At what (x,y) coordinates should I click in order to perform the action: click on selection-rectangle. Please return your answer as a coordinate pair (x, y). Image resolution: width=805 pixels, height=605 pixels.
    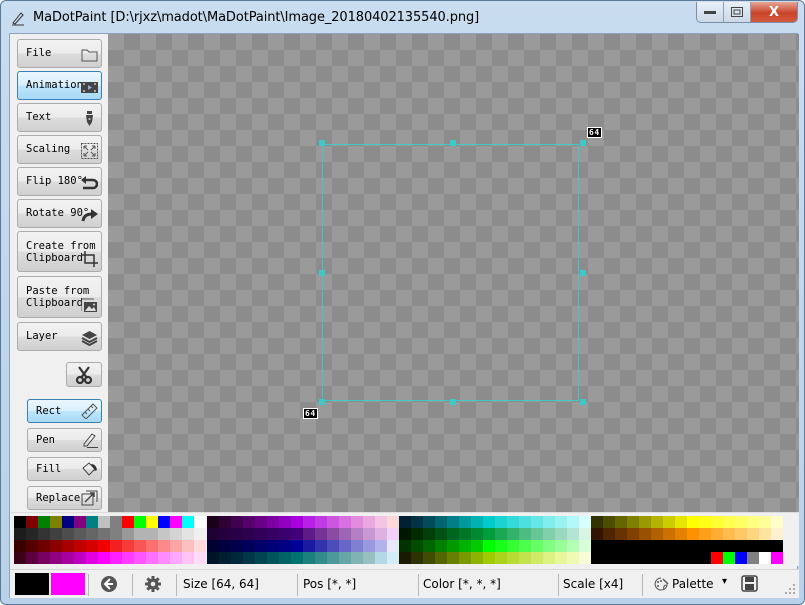
    Looking at the image, I should click on (450, 272).